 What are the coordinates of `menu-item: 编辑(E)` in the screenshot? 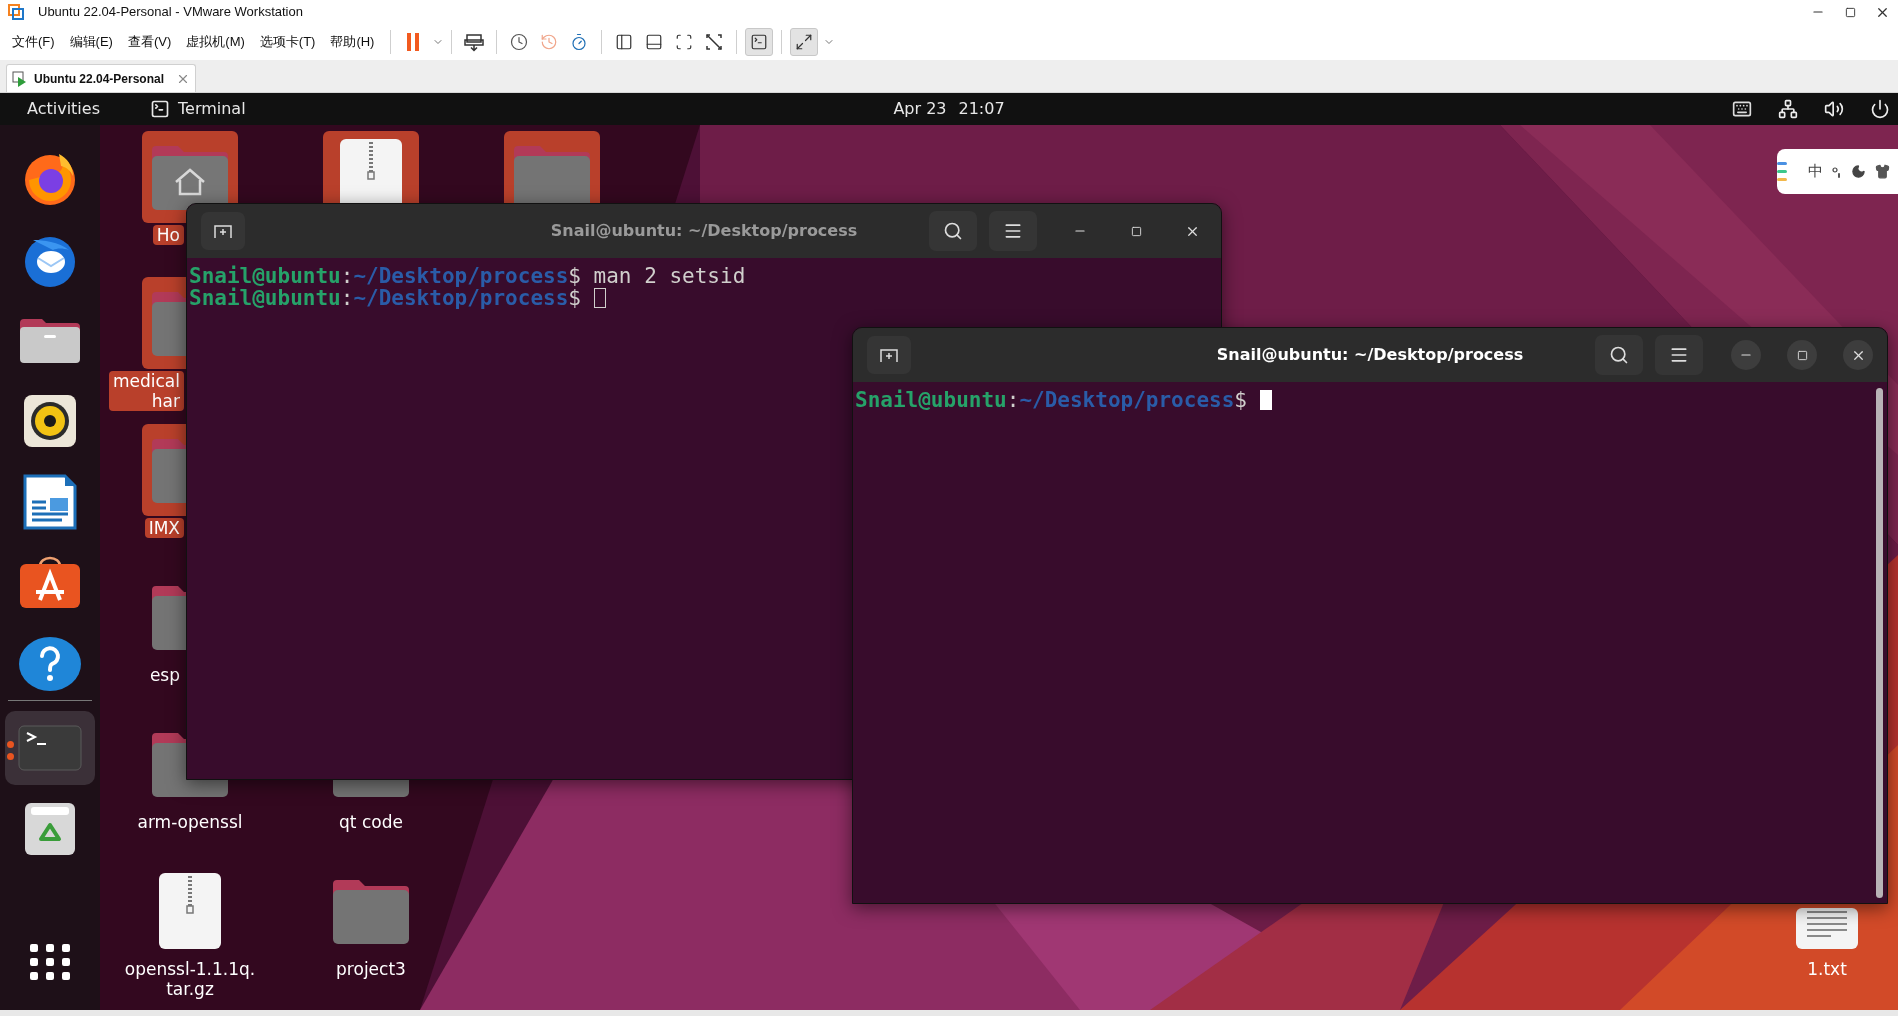 It's located at (91, 42).